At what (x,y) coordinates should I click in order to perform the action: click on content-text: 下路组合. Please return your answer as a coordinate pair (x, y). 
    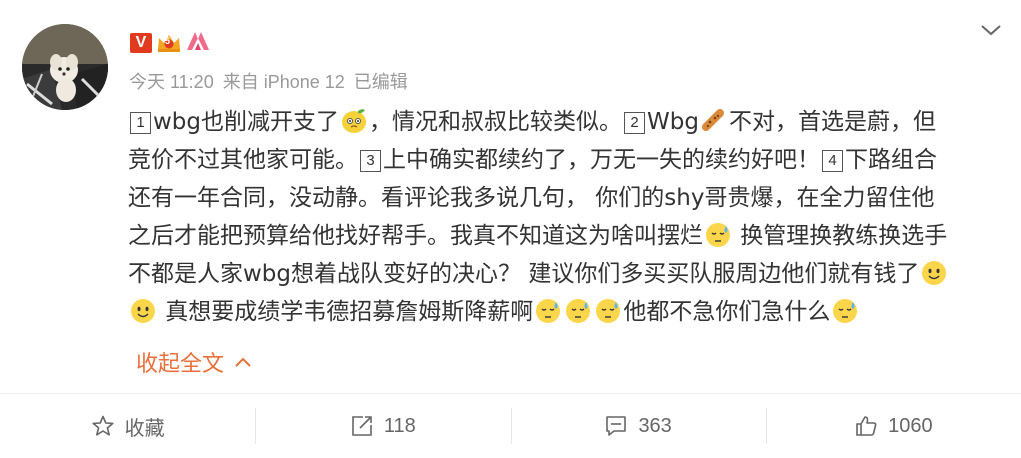
    Looking at the image, I should click on (891, 160).